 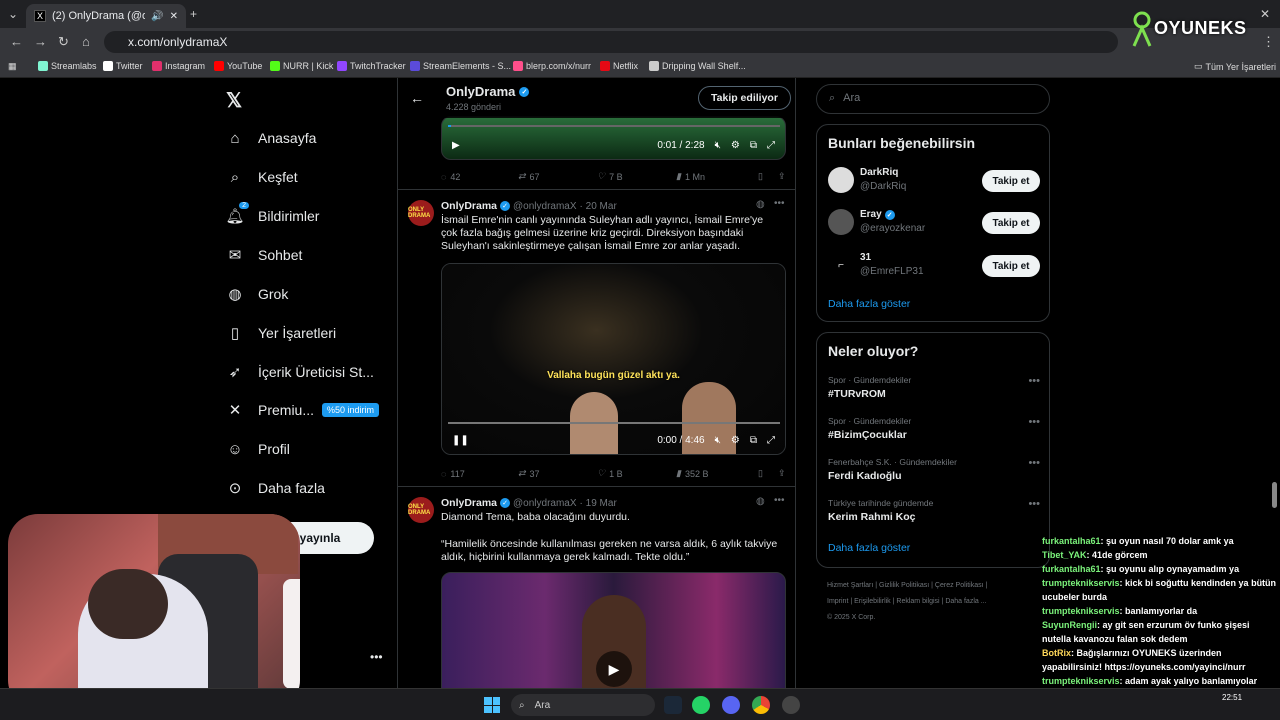 I want to click on bookmark-blerp: blerp.com/x/nurr, so click(x=552, y=66).